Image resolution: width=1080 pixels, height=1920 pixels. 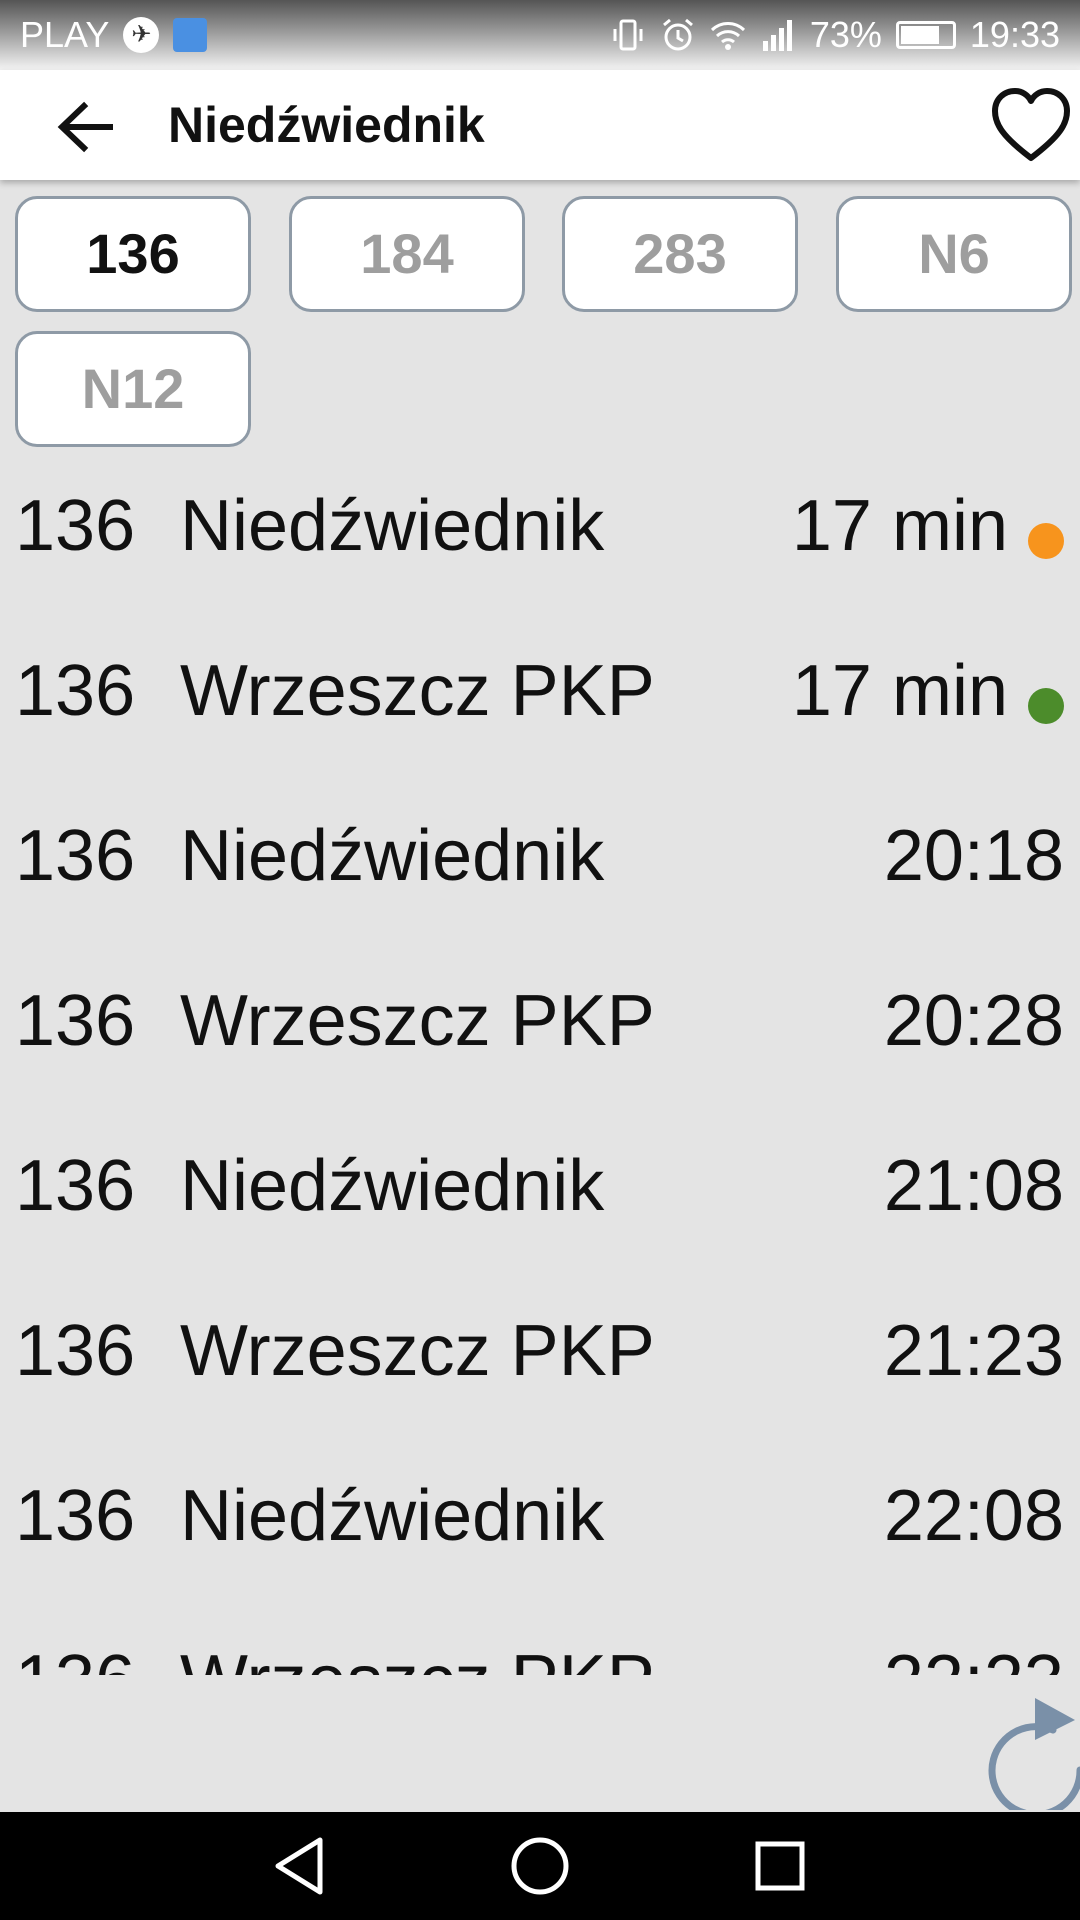 What do you see at coordinates (727, 36) in the screenshot?
I see `wifi-icon` at bounding box center [727, 36].